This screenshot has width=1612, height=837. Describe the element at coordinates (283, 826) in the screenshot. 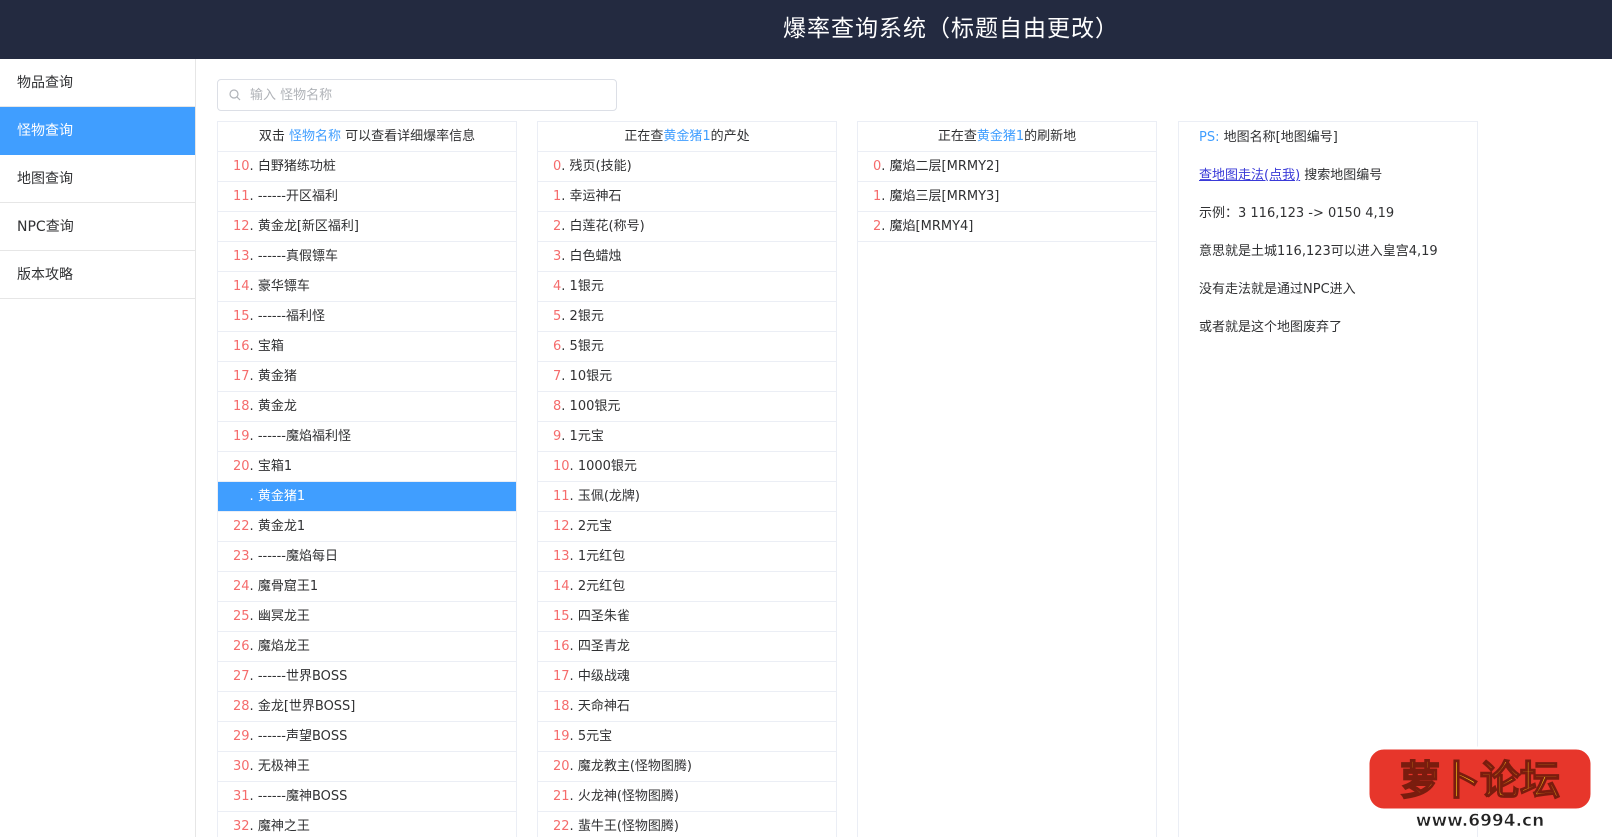

I see `row-name: 魔神之王` at that location.